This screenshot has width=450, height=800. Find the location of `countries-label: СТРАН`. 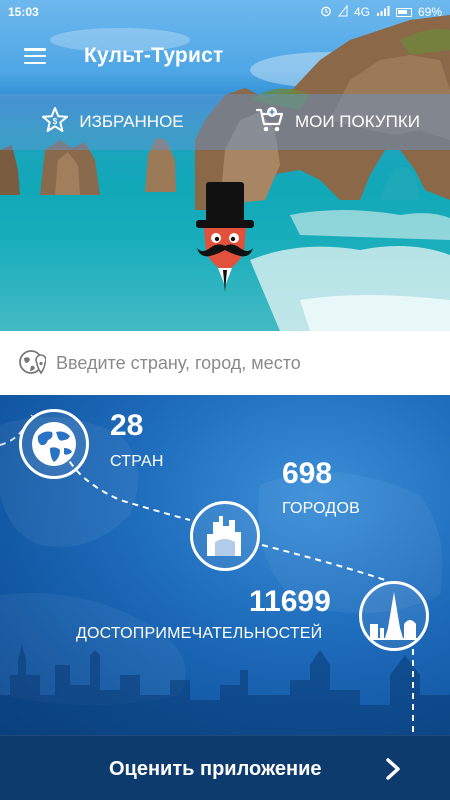

countries-label: СТРАН is located at coordinates (137, 461).